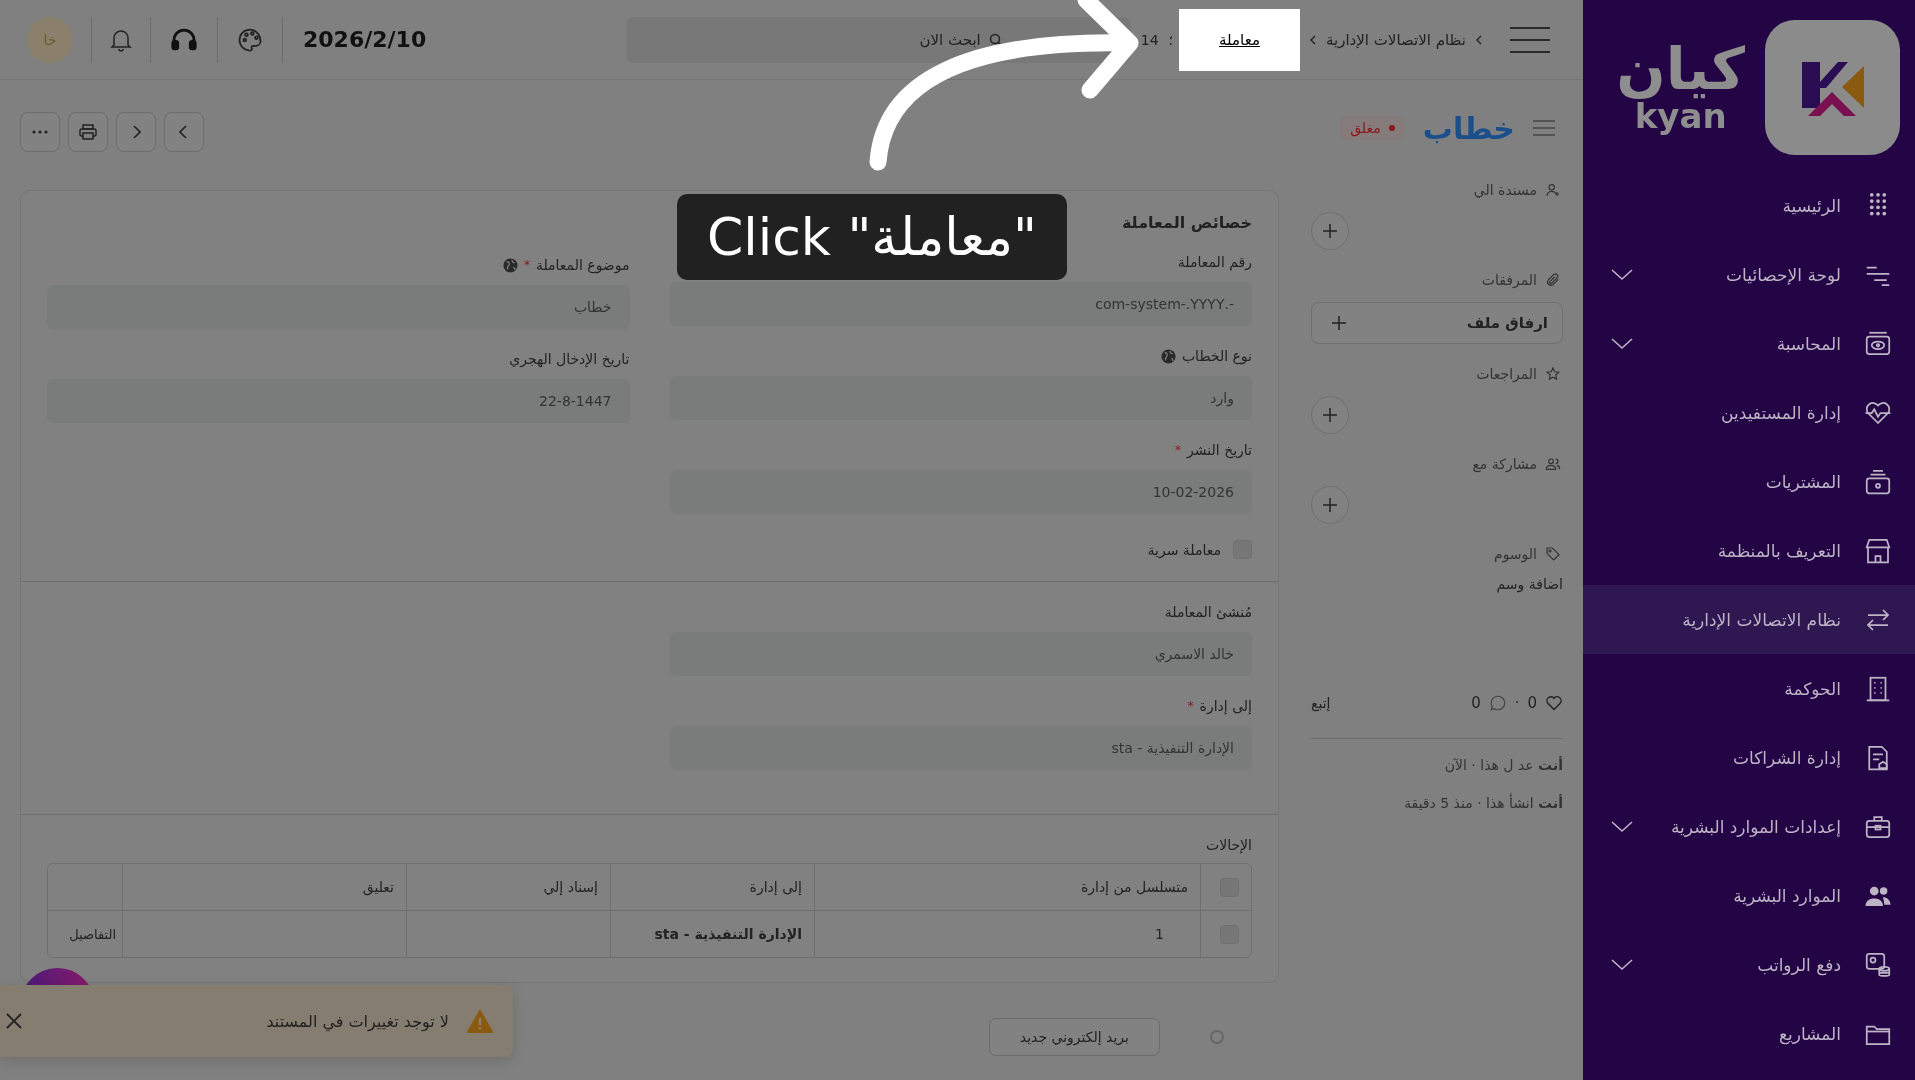  What do you see at coordinates (1497, 703) in the screenshot?
I see `comment-icon` at bounding box center [1497, 703].